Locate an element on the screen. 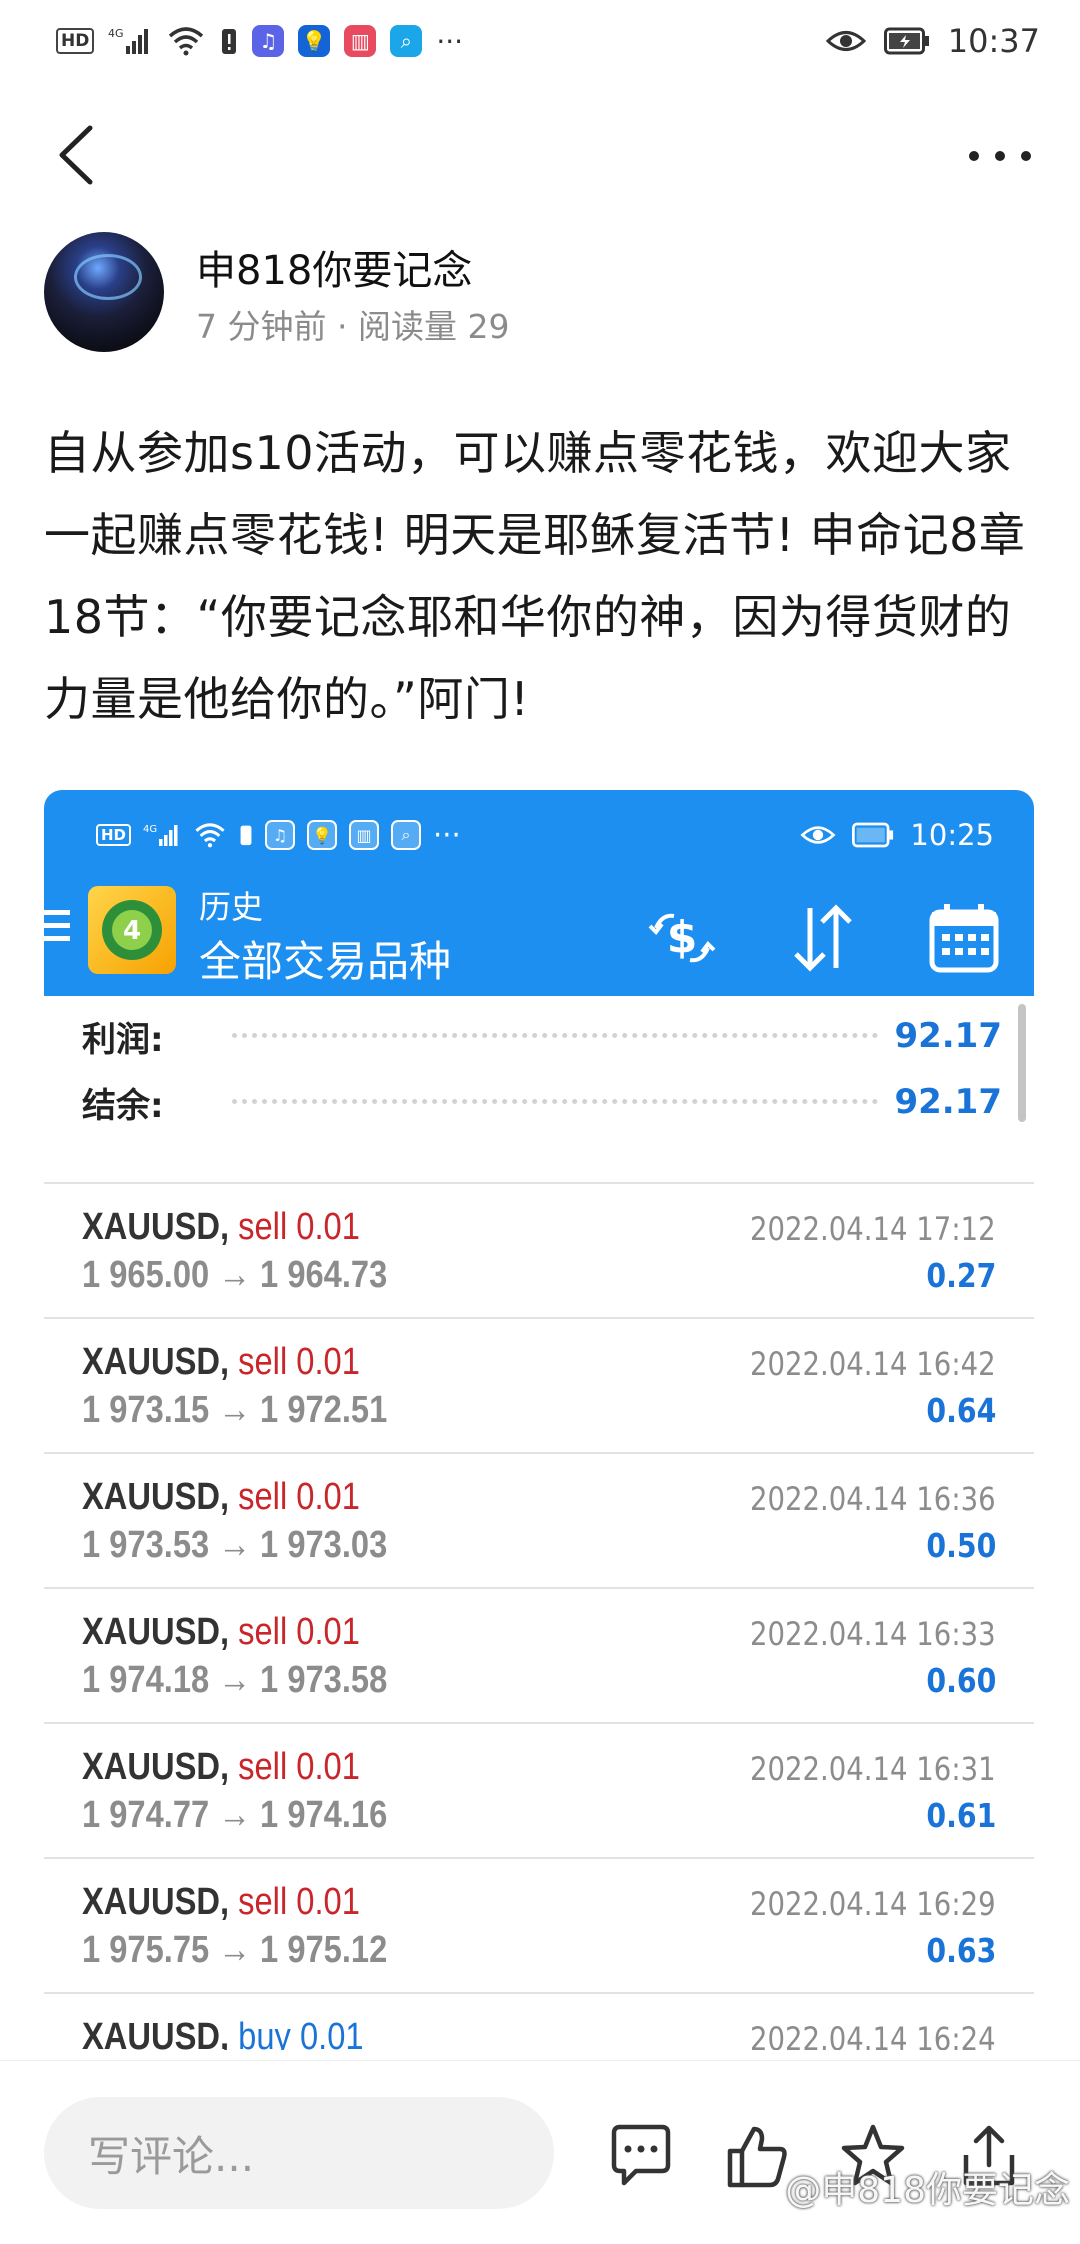  trade-type: buy is located at coordinates (264, 2033).